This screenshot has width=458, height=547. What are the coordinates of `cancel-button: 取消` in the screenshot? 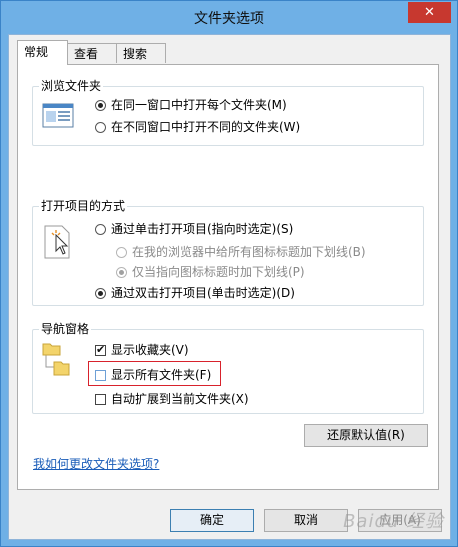 It's located at (306, 520).